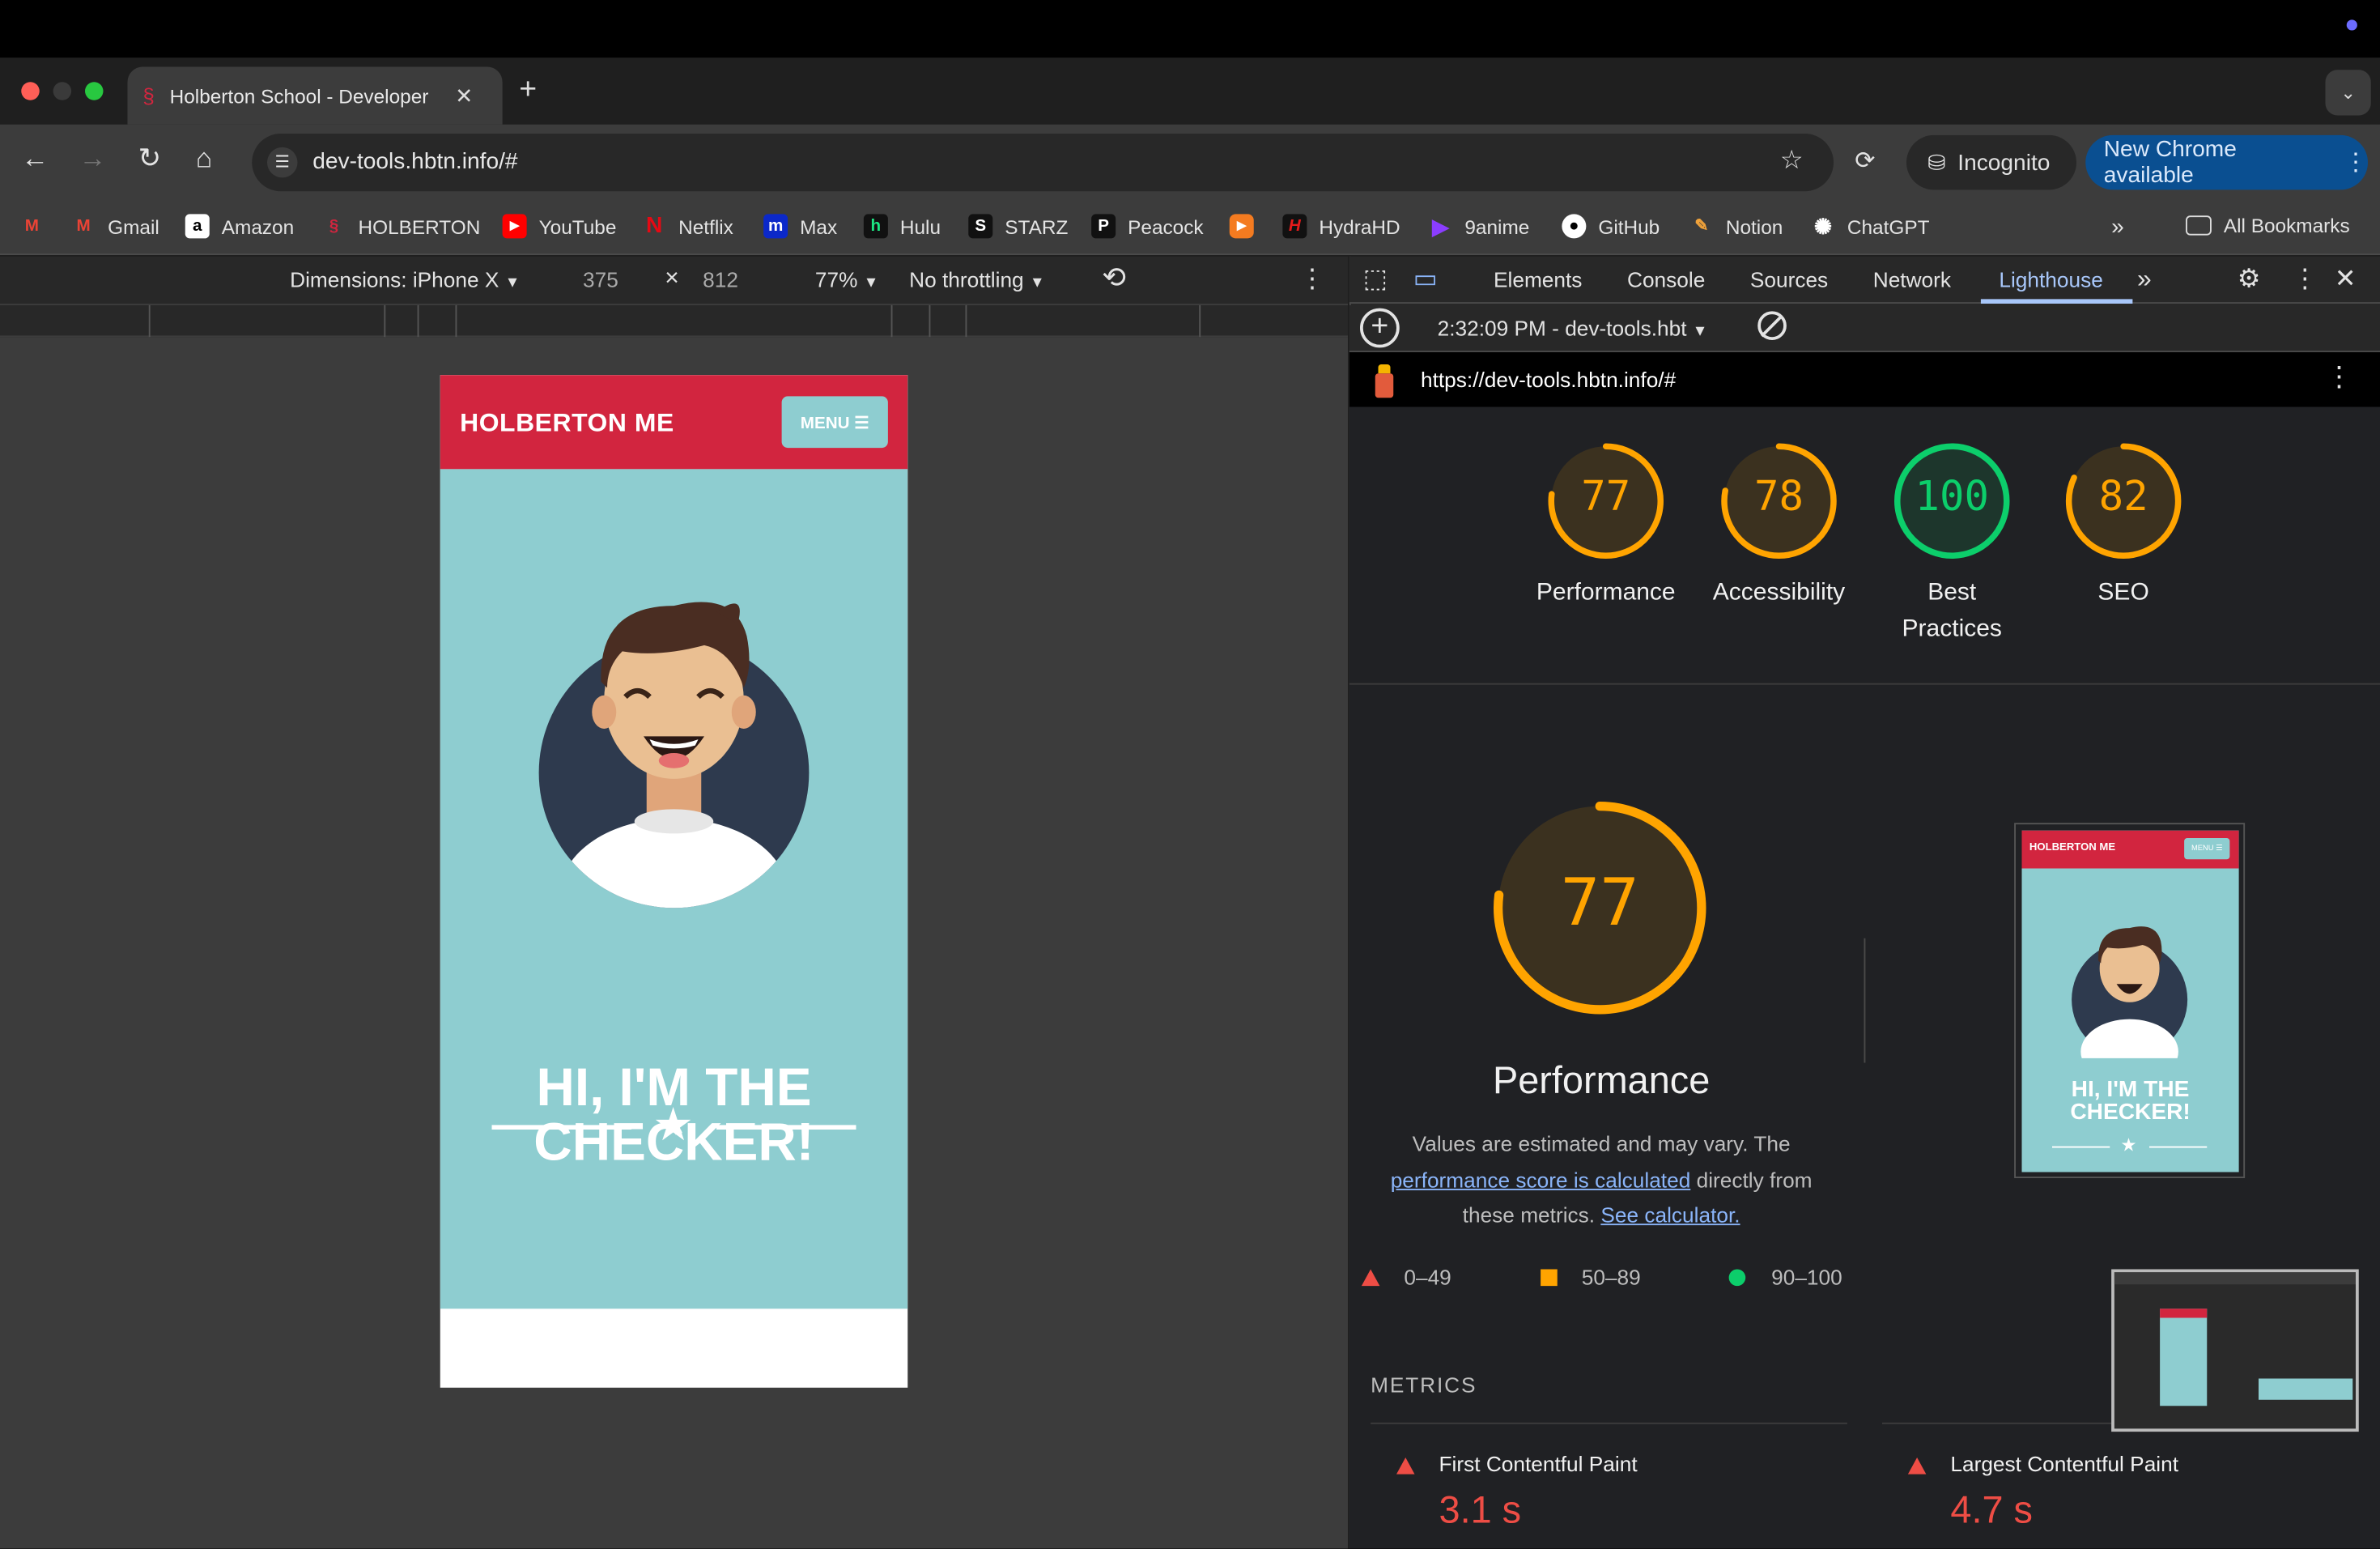 This screenshot has height=1549, width=2380. I want to click on media-query-ruler, so click(674, 321).